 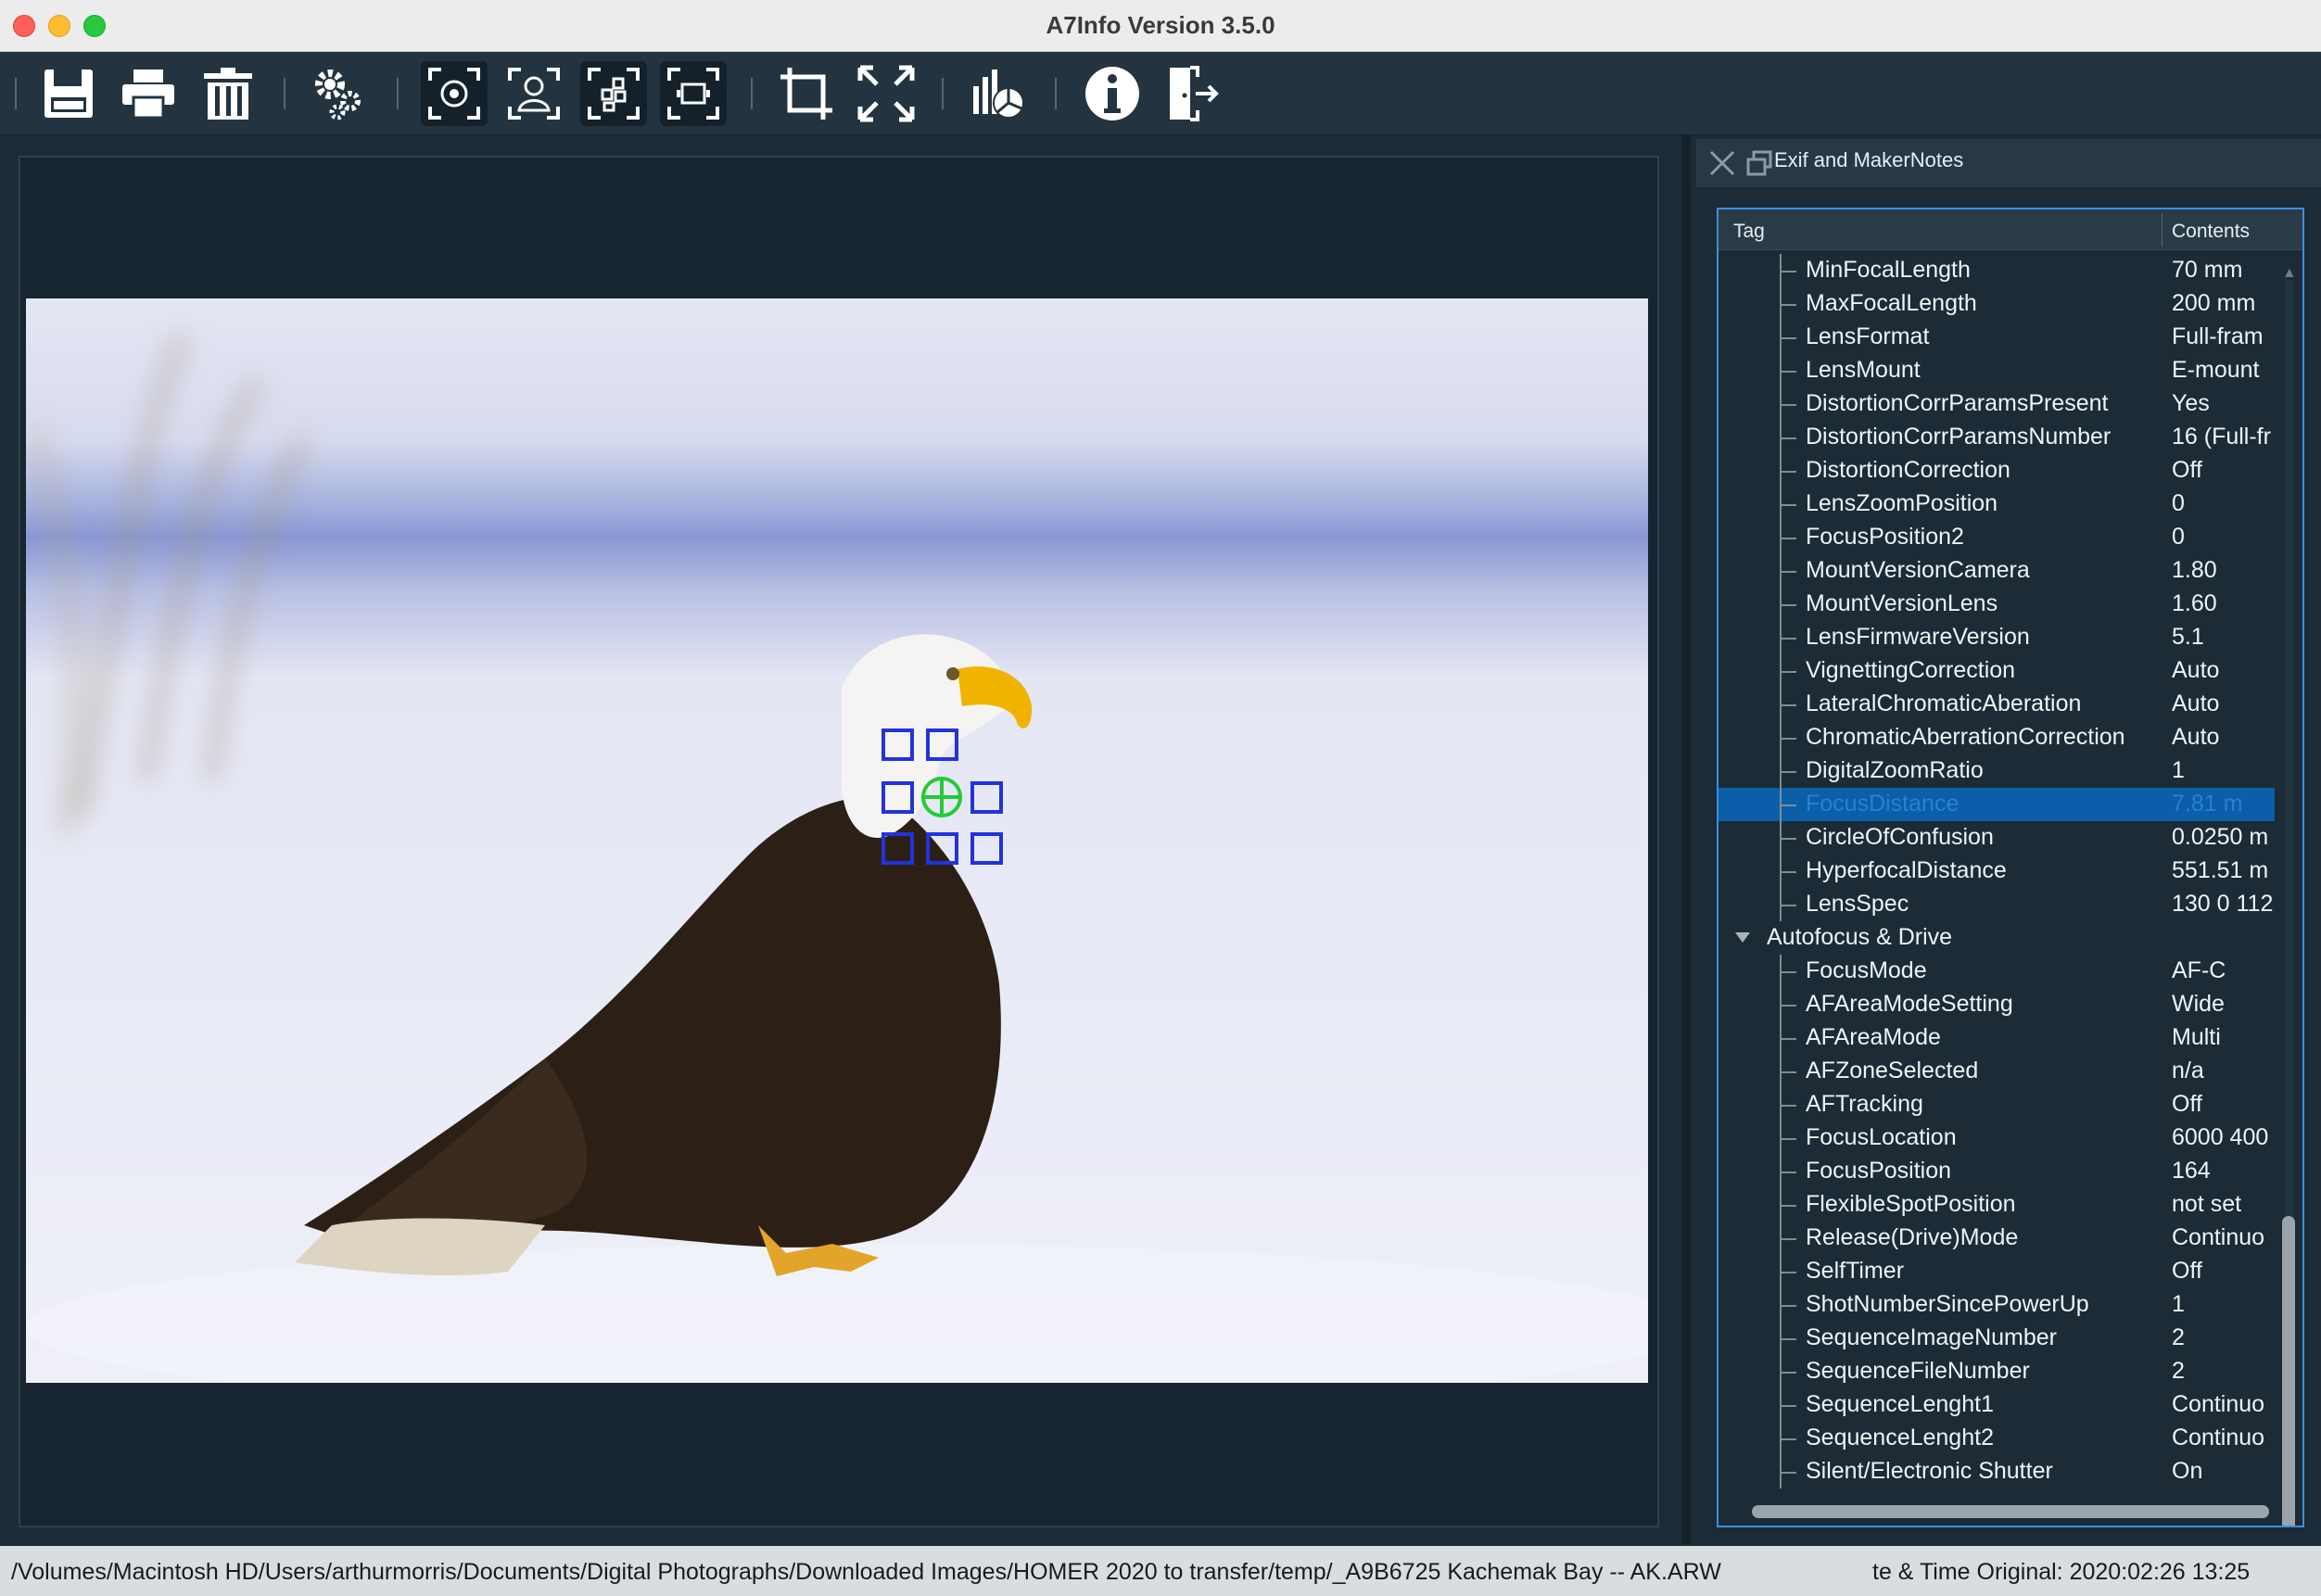 I want to click on frame-button, so click(x=694, y=94).